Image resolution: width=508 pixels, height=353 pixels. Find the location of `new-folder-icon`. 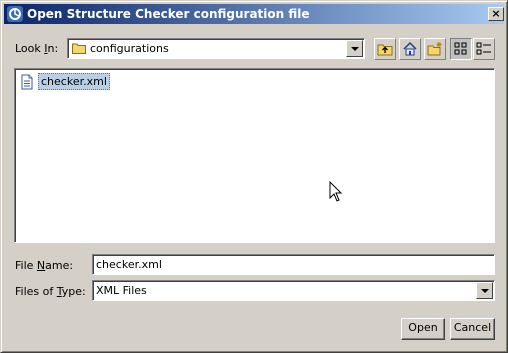

new-folder-icon is located at coordinates (434, 49).